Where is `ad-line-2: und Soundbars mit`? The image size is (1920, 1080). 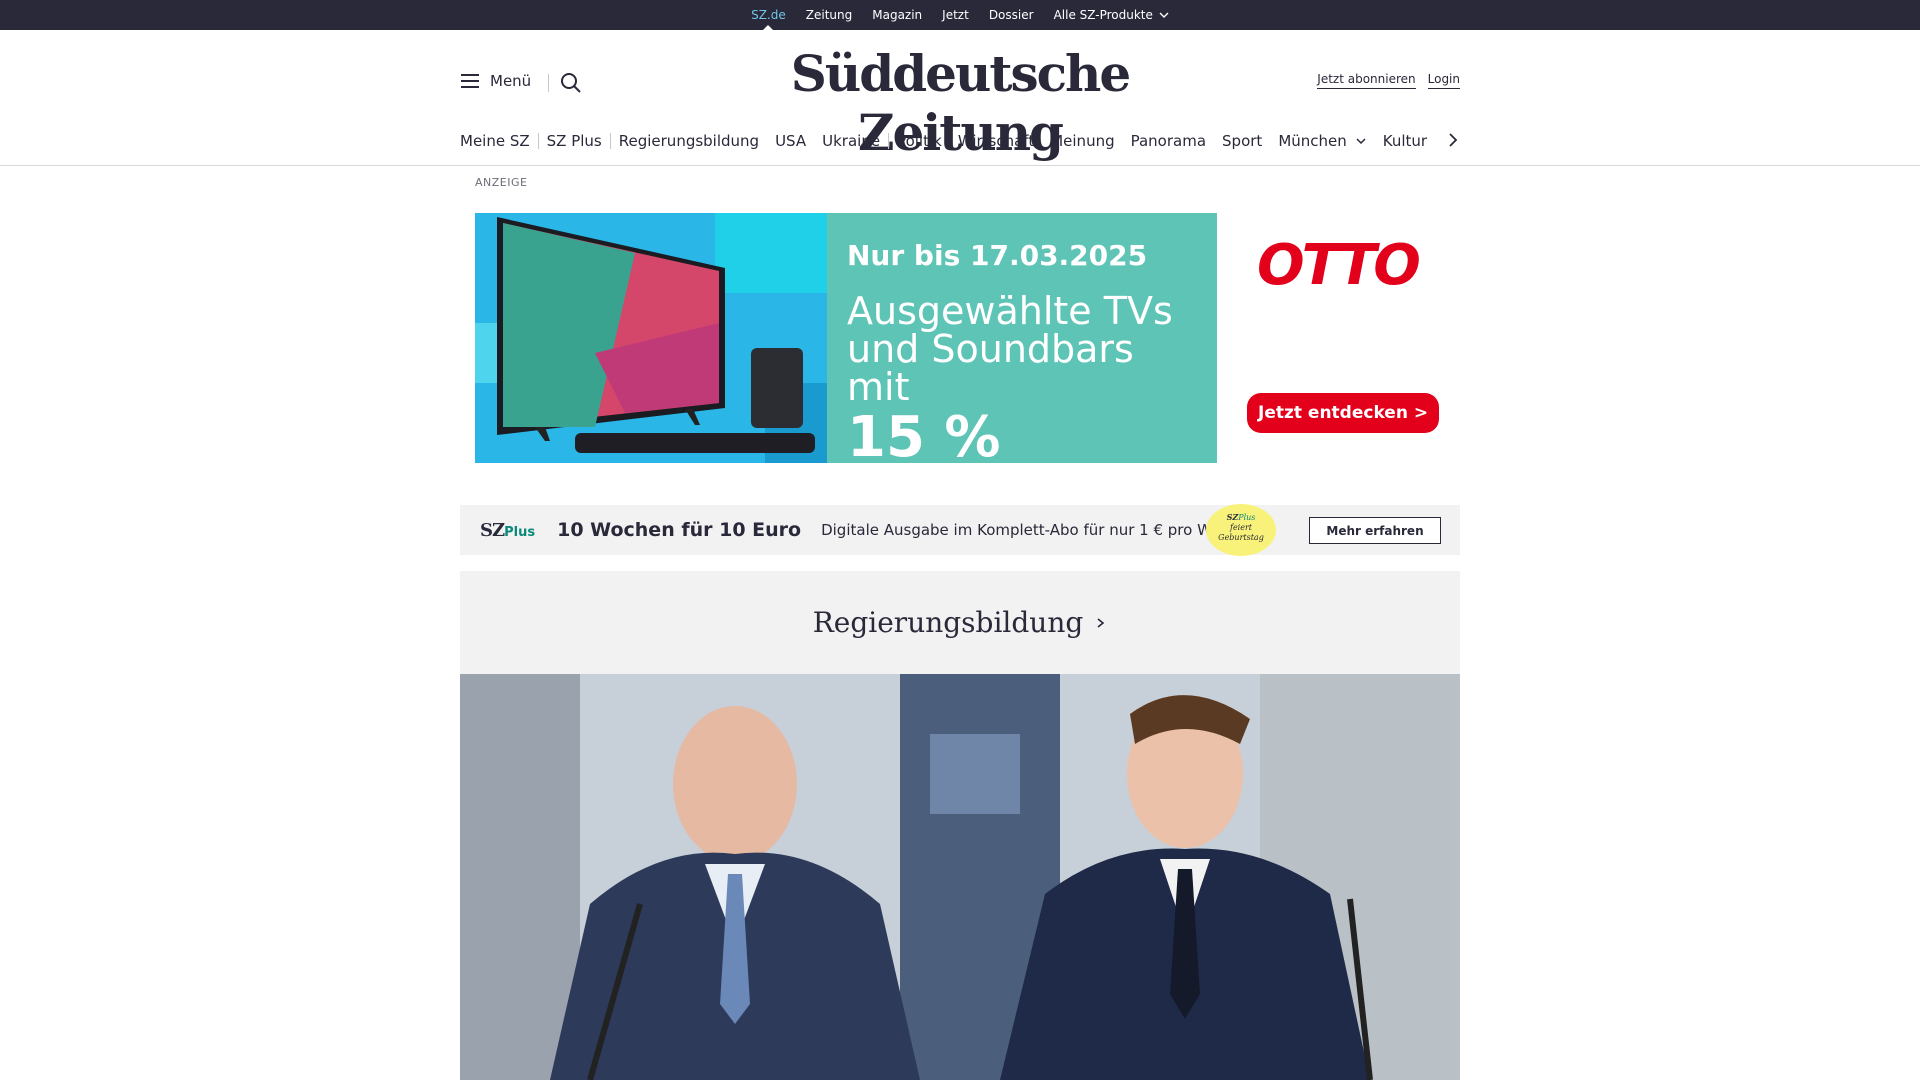
ad-line-2: und Soundbars mit is located at coordinates (990, 368).